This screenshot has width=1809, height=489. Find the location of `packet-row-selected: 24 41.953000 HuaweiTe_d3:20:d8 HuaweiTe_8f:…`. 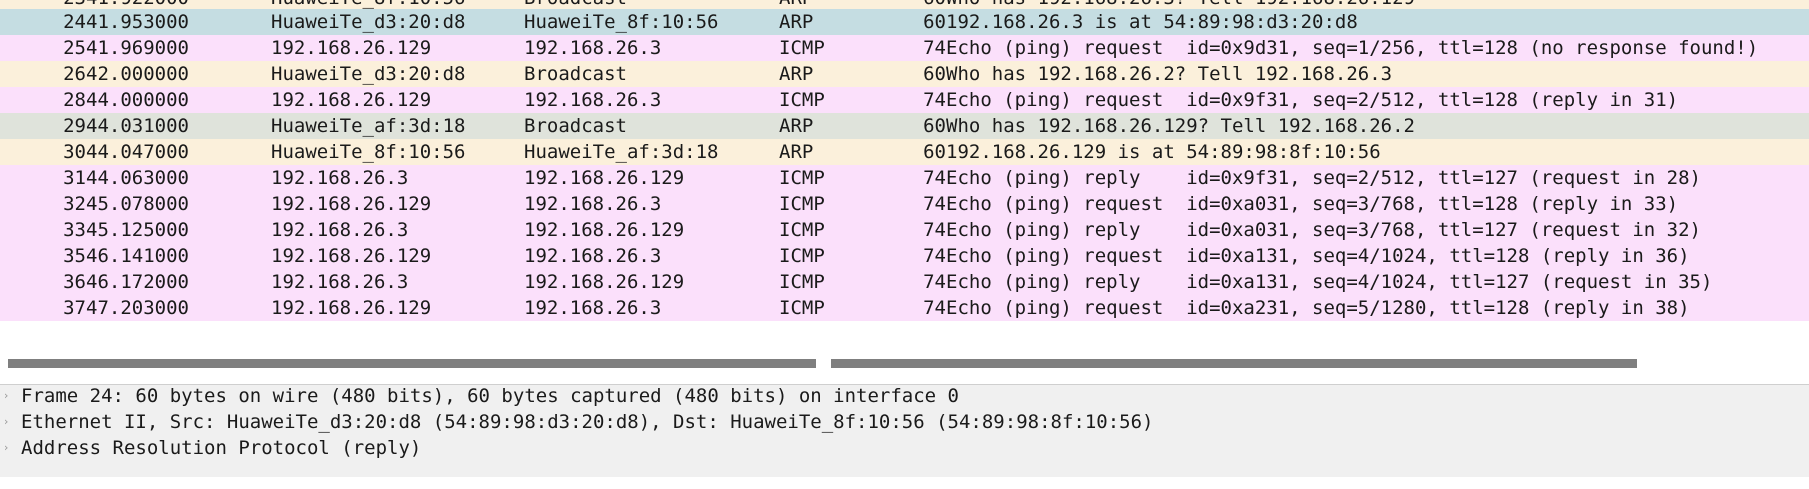

packet-row-selected: 24 41.953000 HuaweiTe_d3:20:d8 HuaweiTe_8f:… is located at coordinates (904, 22).